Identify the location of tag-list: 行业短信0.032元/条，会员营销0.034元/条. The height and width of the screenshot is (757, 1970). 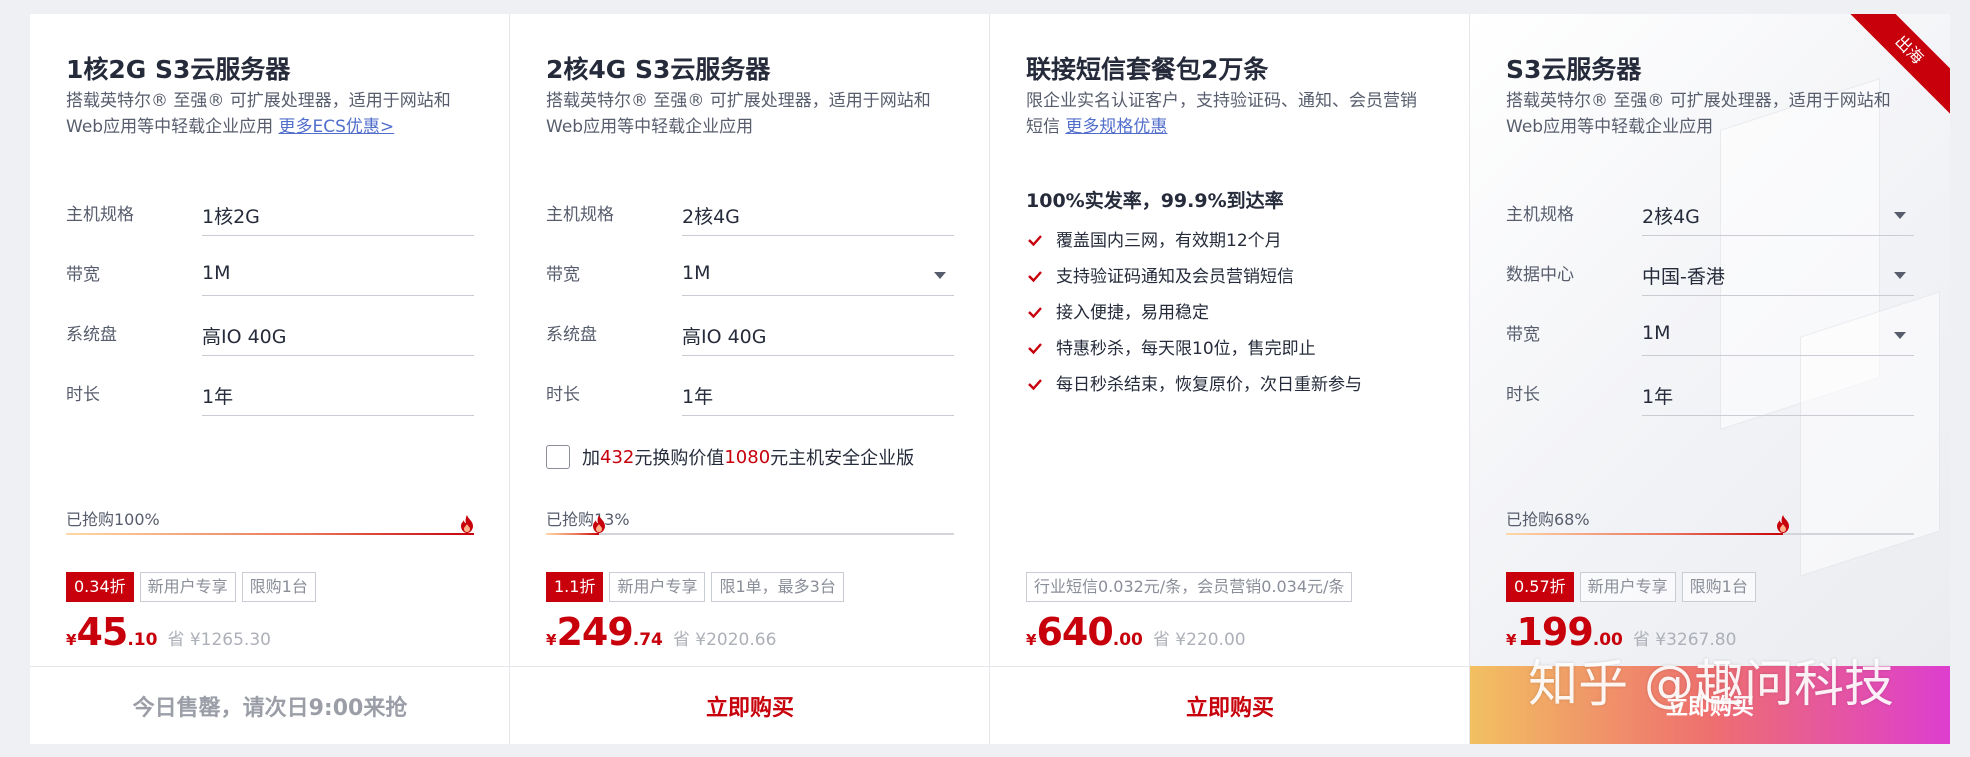
(1189, 587).